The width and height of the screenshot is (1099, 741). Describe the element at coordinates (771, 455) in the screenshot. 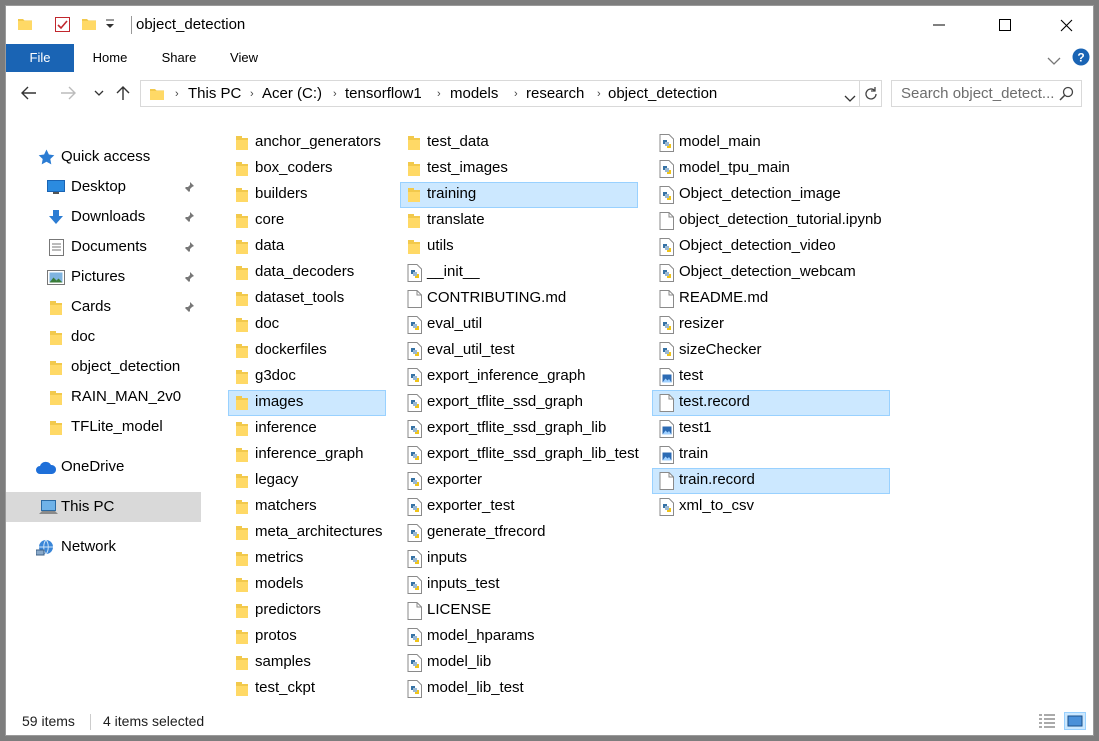

I see `file-item: train` at that location.